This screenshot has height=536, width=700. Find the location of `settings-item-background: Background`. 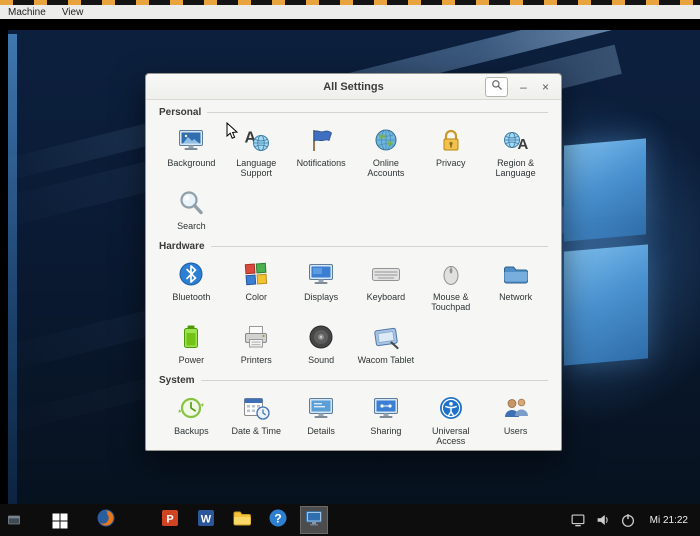

settings-item-background: Background is located at coordinates (191, 151).